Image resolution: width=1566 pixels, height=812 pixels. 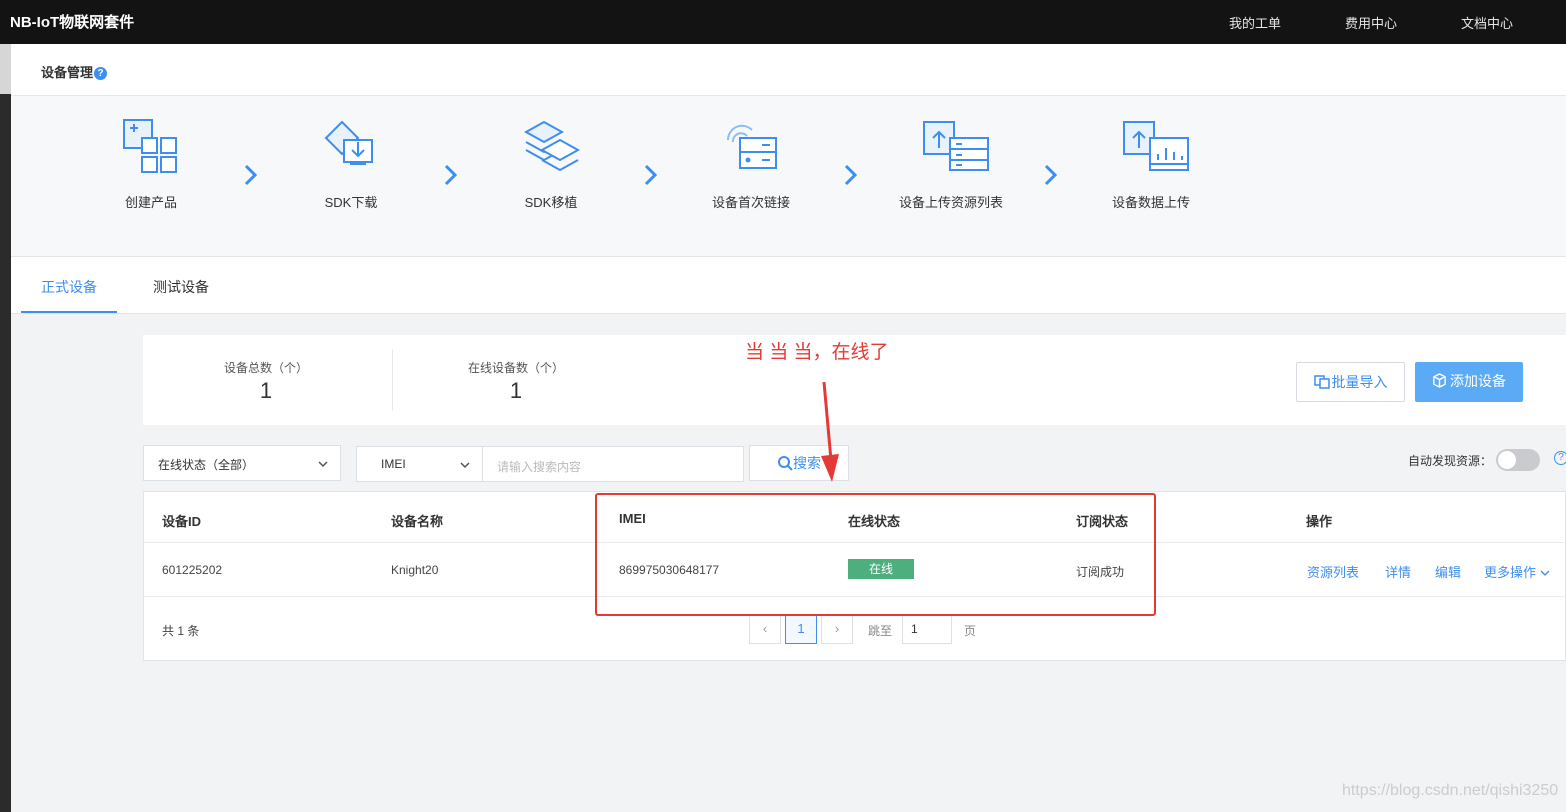 I want to click on tab-formal-devices: 正式设备, so click(x=69, y=287).